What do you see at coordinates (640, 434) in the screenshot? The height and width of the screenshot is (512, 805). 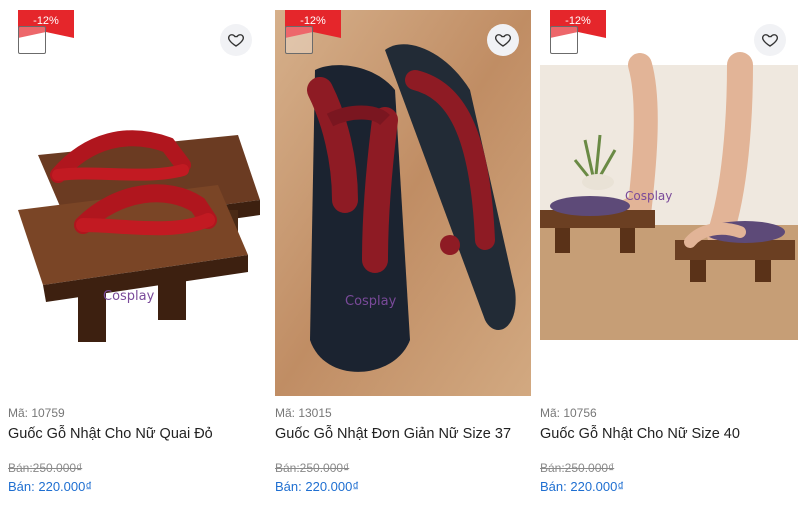 I see `product-name: Guốc Gỗ Nhật Cho Nữ Size 40` at bounding box center [640, 434].